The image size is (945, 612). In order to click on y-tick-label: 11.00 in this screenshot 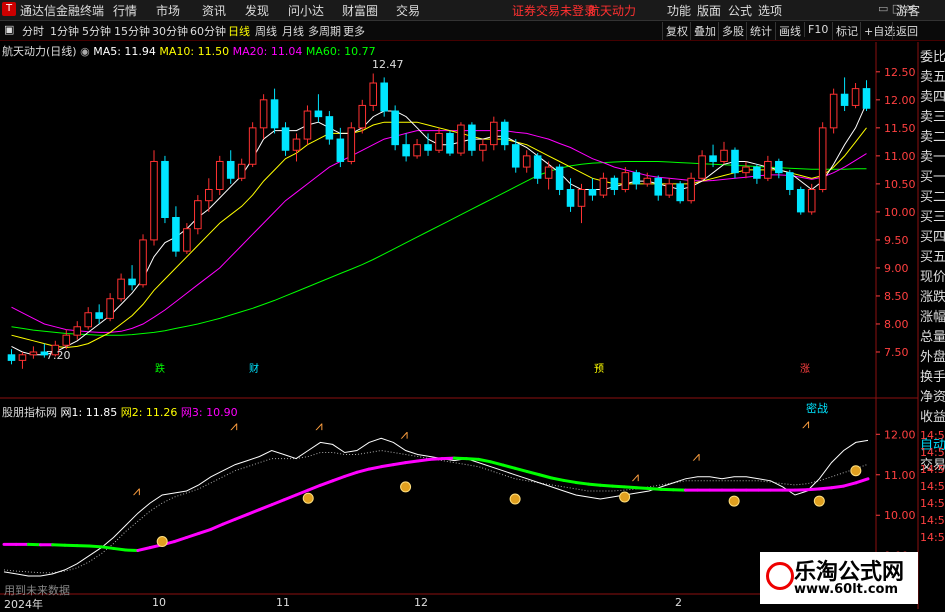, I will do `click(900, 156)`.